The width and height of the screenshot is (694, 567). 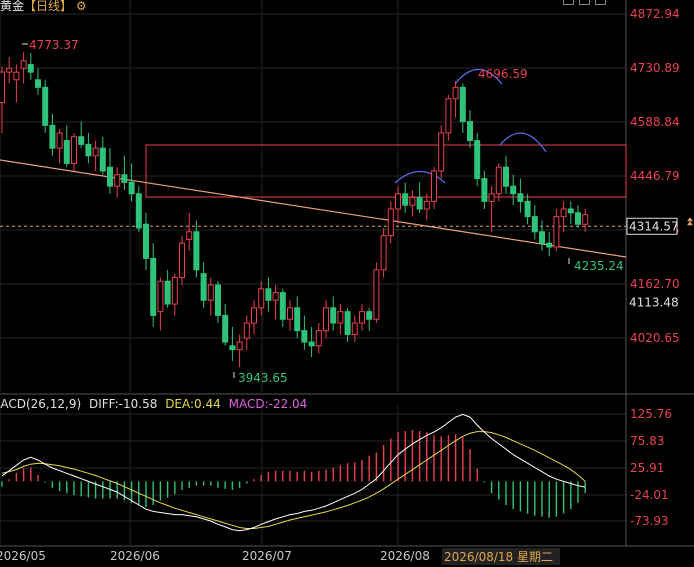 What do you see at coordinates (599, 266) in the screenshot?
I see `low-right-label: 4235.24` at bounding box center [599, 266].